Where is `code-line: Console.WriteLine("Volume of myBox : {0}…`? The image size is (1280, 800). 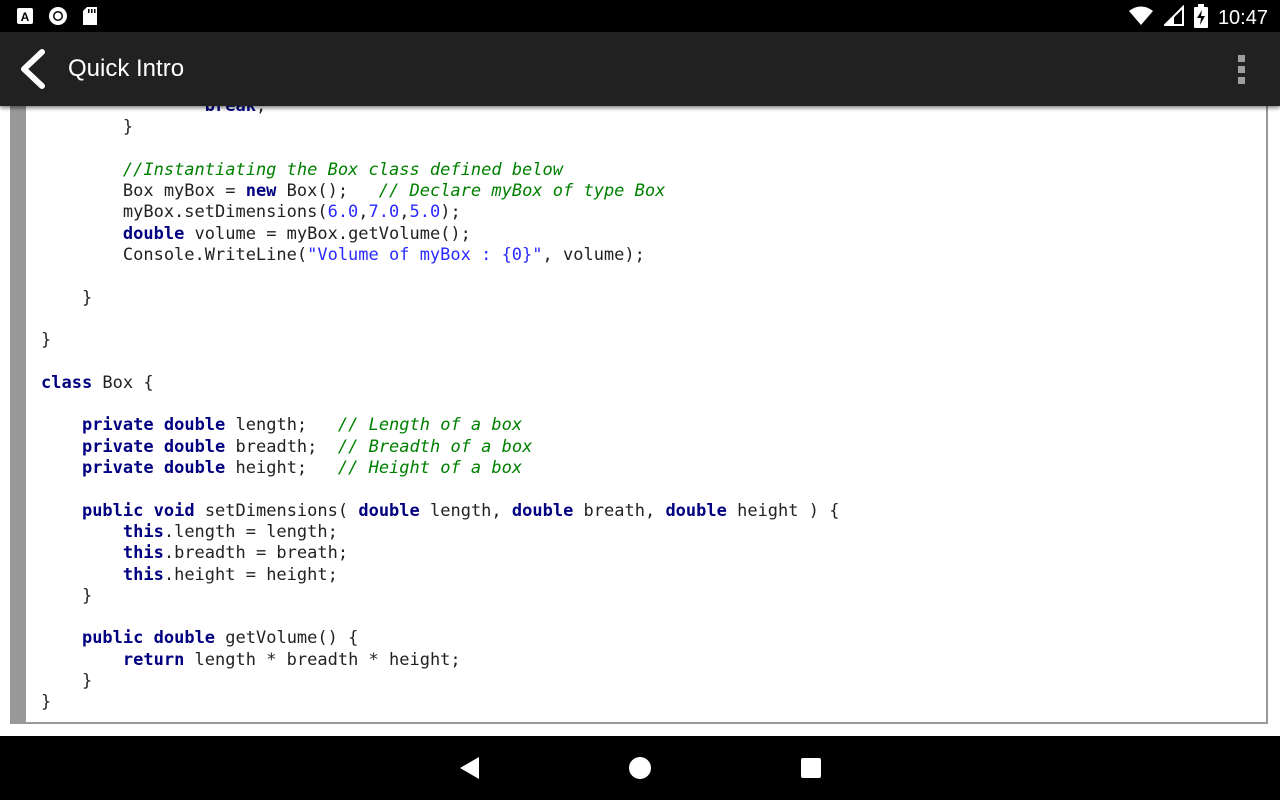 code-line: Console.WriteLine("Volume of myBox : {0}… is located at coordinates (343, 255).